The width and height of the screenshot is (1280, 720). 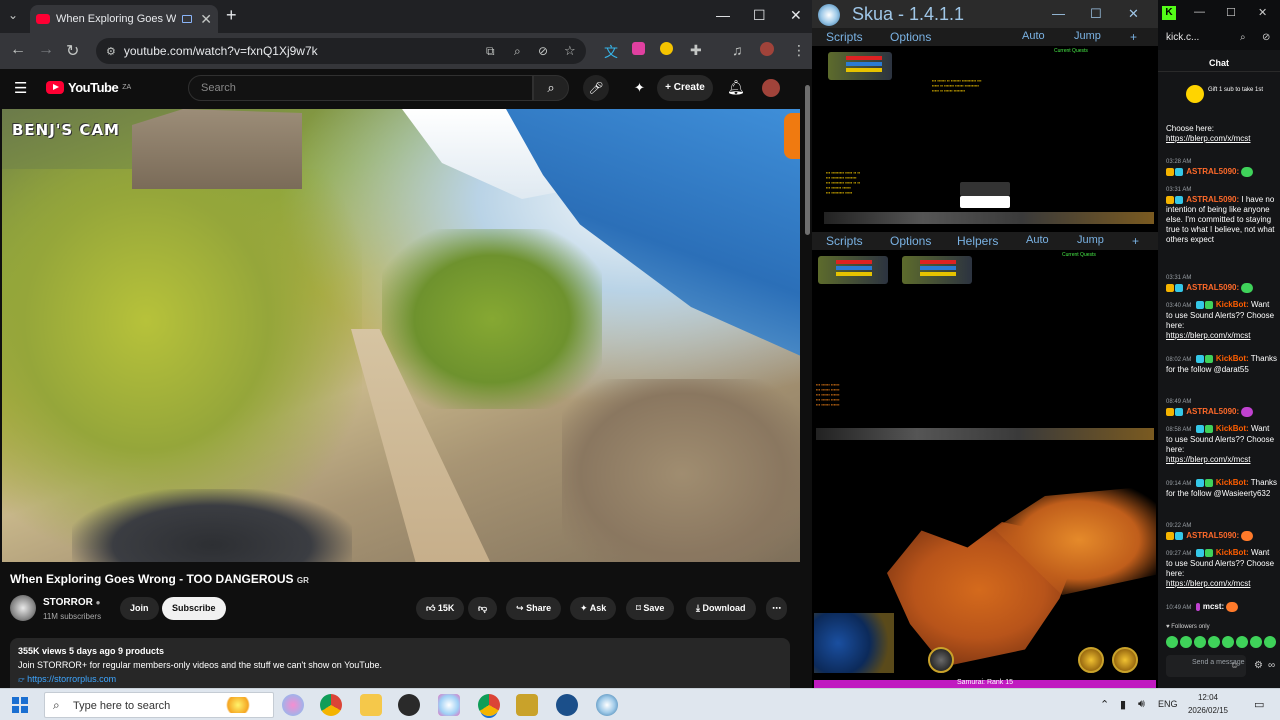 What do you see at coordinates (194, 608) in the screenshot?
I see `subscribe-button: Subscribe` at bounding box center [194, 608].